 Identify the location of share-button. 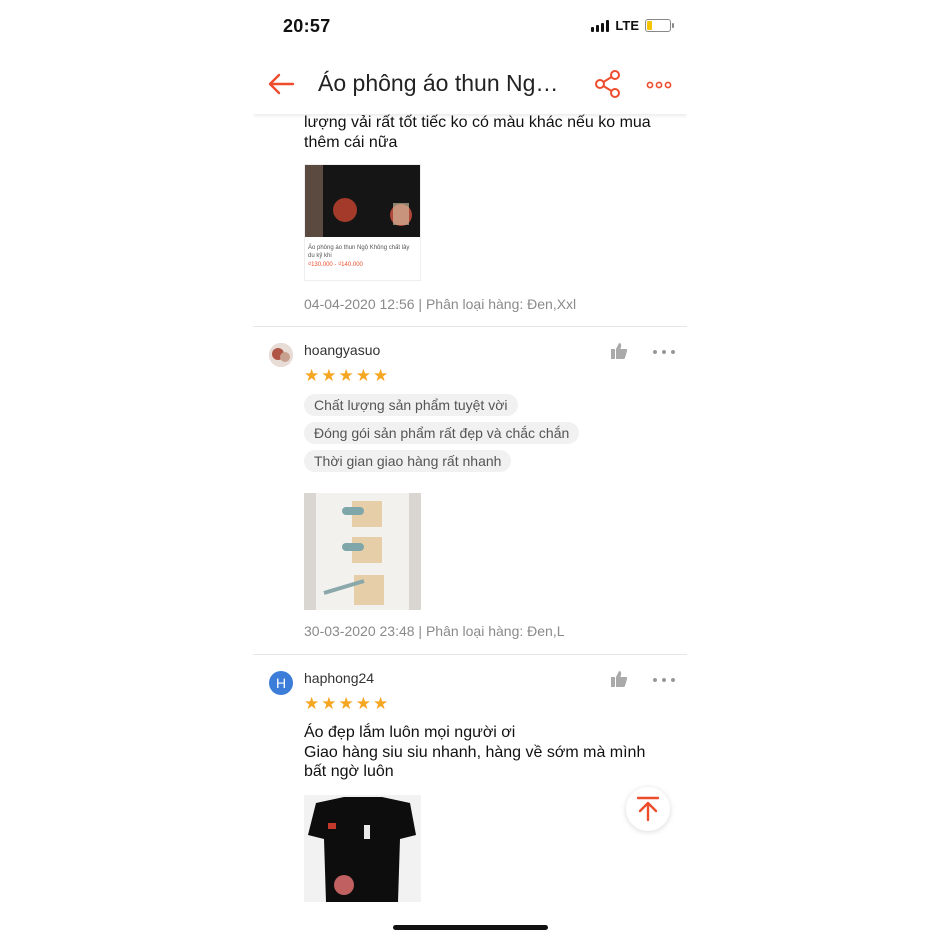
(609, 85).